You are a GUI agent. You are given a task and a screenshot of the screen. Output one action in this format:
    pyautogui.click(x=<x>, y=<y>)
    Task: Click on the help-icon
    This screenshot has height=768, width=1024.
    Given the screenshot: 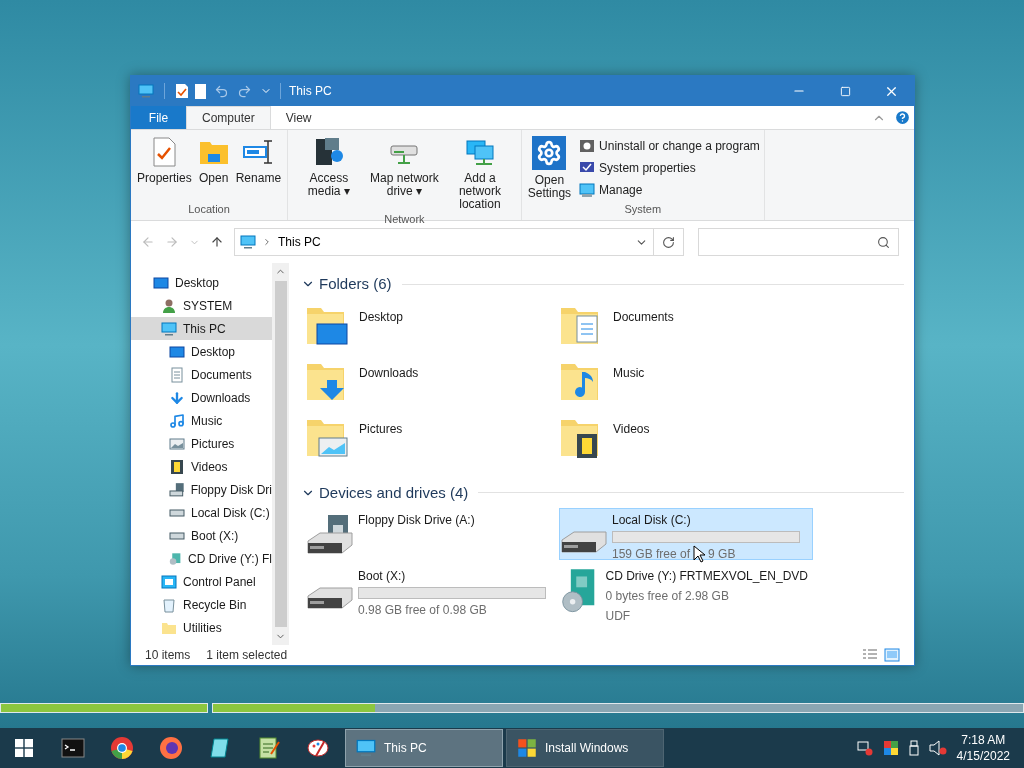 What is the action you would take?
    pyautogui.click(x=902, y=117)
    